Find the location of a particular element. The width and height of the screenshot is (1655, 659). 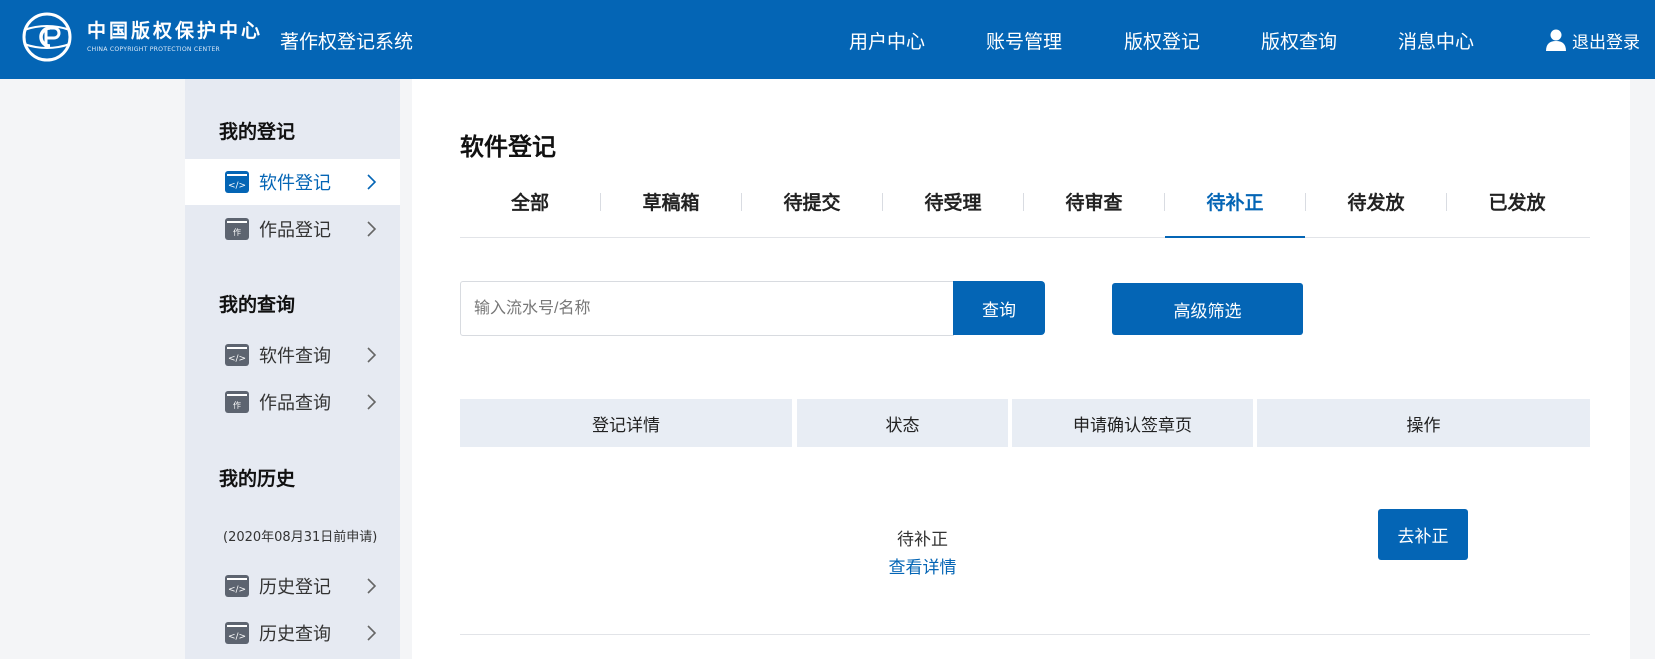

tab-pending-issue: 待发放 is located at coordinates (1376, 209).